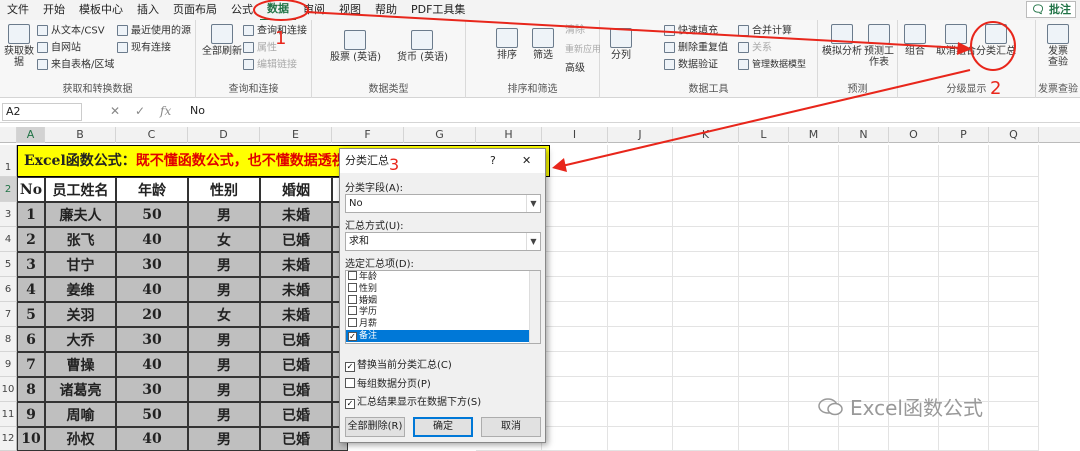  What do you see at coordinates (422, 46) in the screenshot?
I see `currency-button: 货币 (英语)` at bounding box center [422, 46].